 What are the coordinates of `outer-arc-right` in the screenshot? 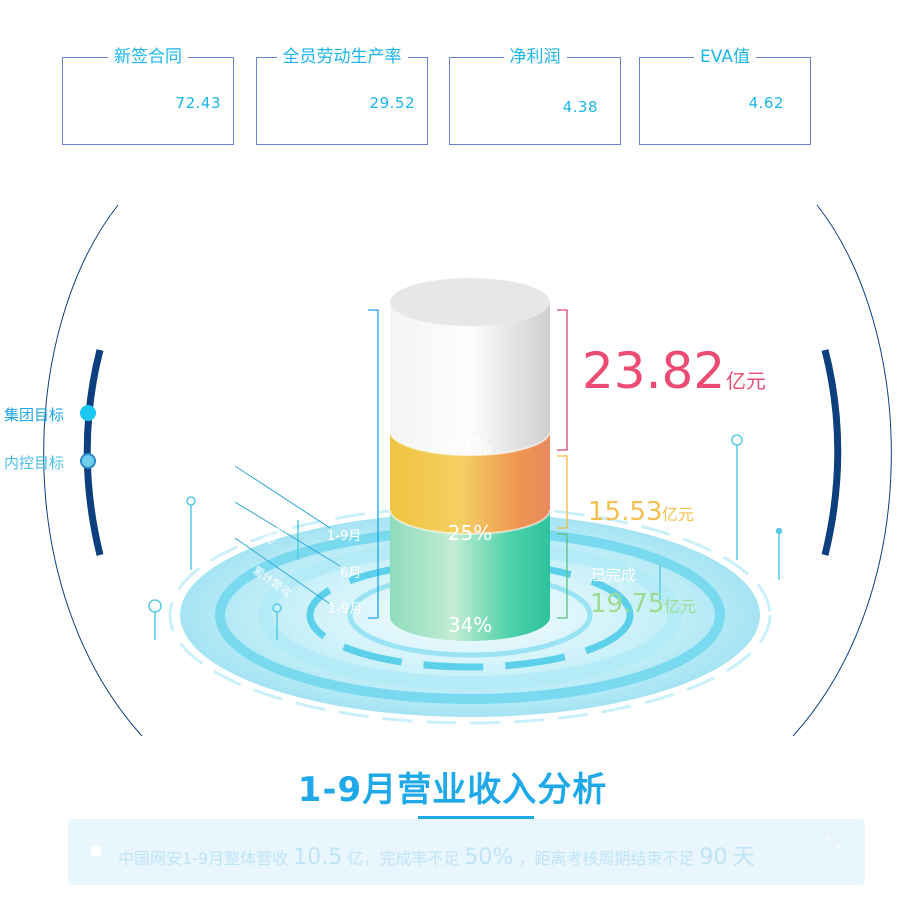 It's located at (842, 470).